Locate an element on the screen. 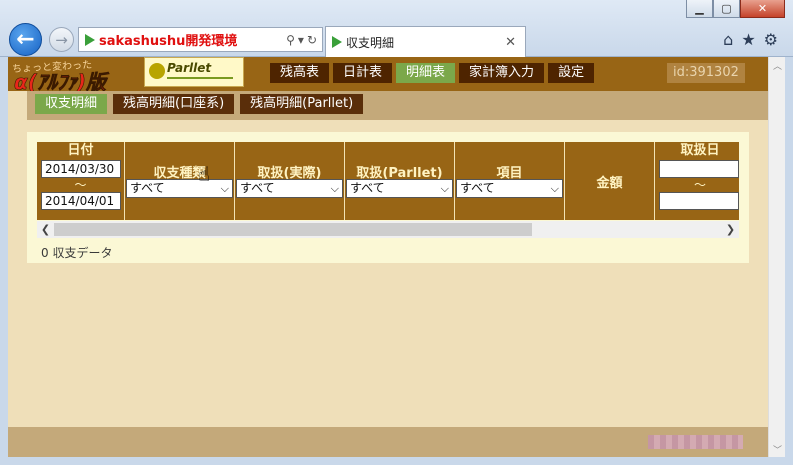  forward-button: → is located at coordinates (61, 39).